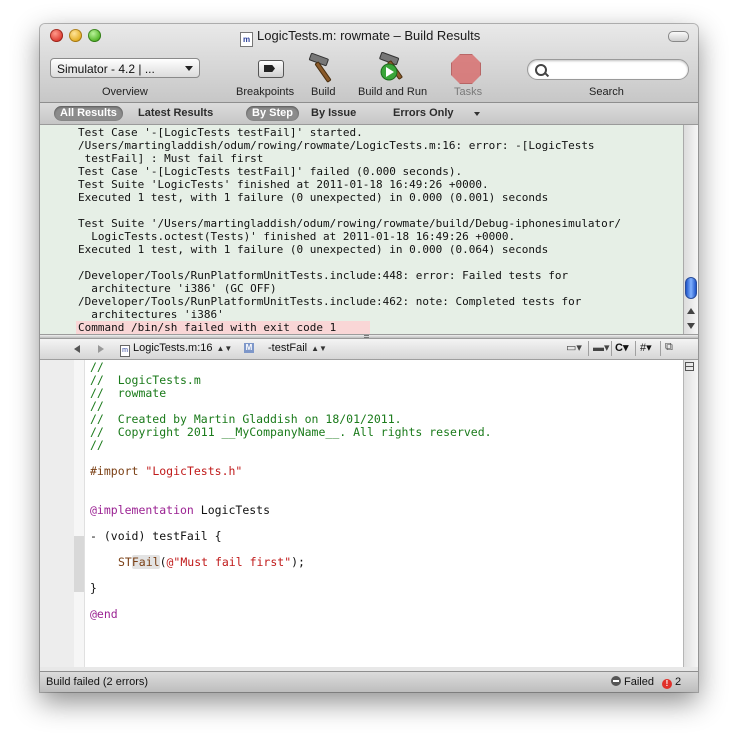  I want to click on scope-all-results: All Results, so click(88, 113).